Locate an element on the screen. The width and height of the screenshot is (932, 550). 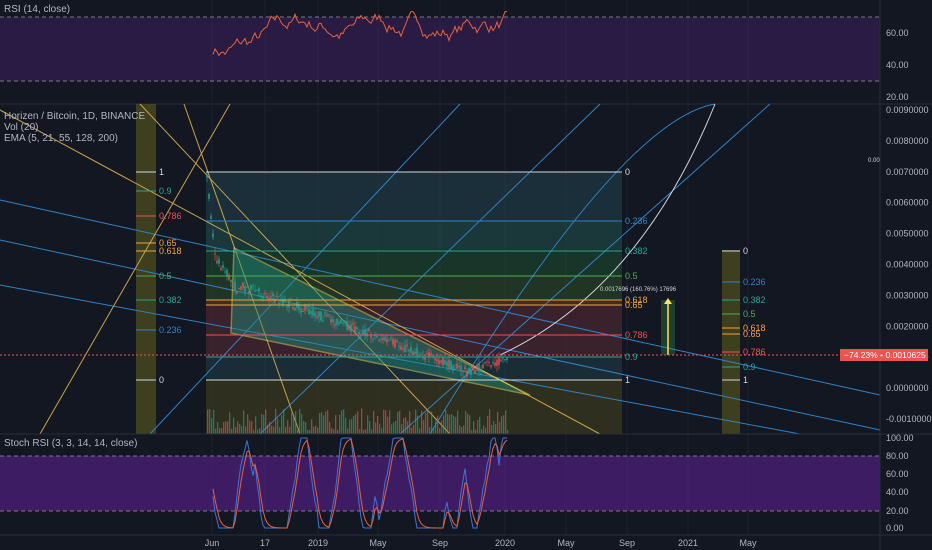
stoch-title: Stoch RSI (3, 3, 14, 14, close) is located at coordinates (70, 443).